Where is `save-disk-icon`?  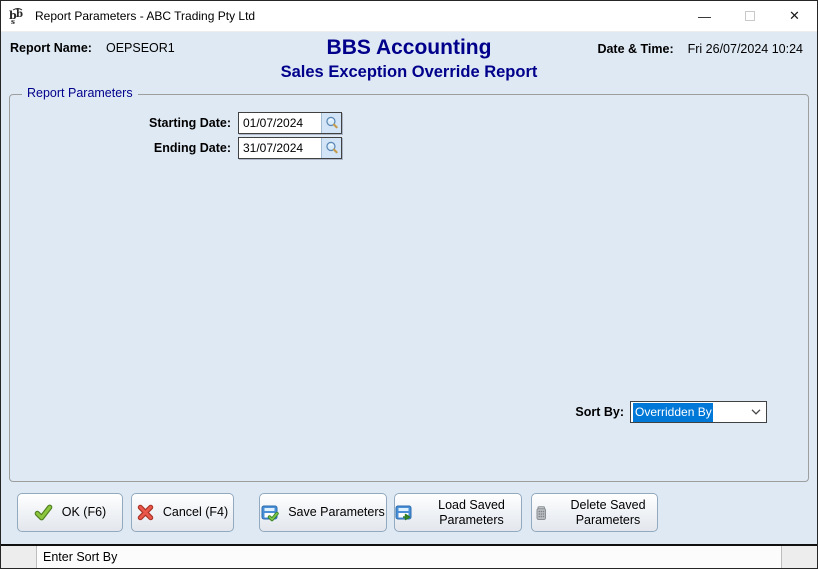 save-disk-icon is located at coordinates (270, 513).